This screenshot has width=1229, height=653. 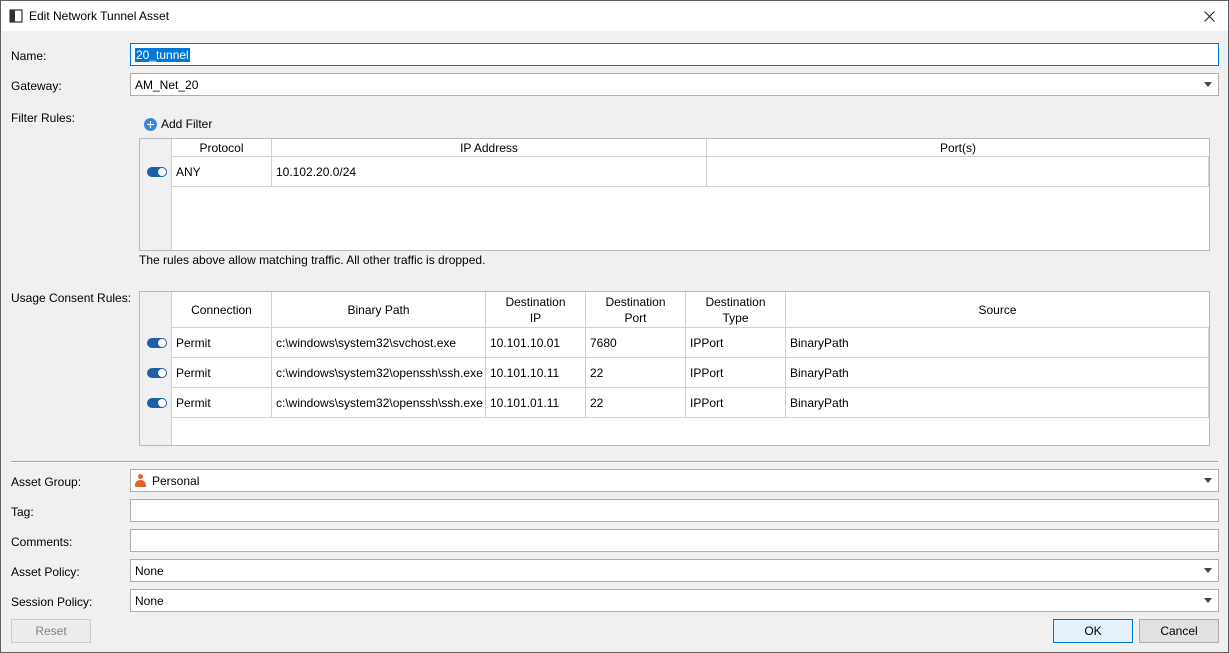 I want to click on comments-label: Comments:, so click(x=42, y=542).